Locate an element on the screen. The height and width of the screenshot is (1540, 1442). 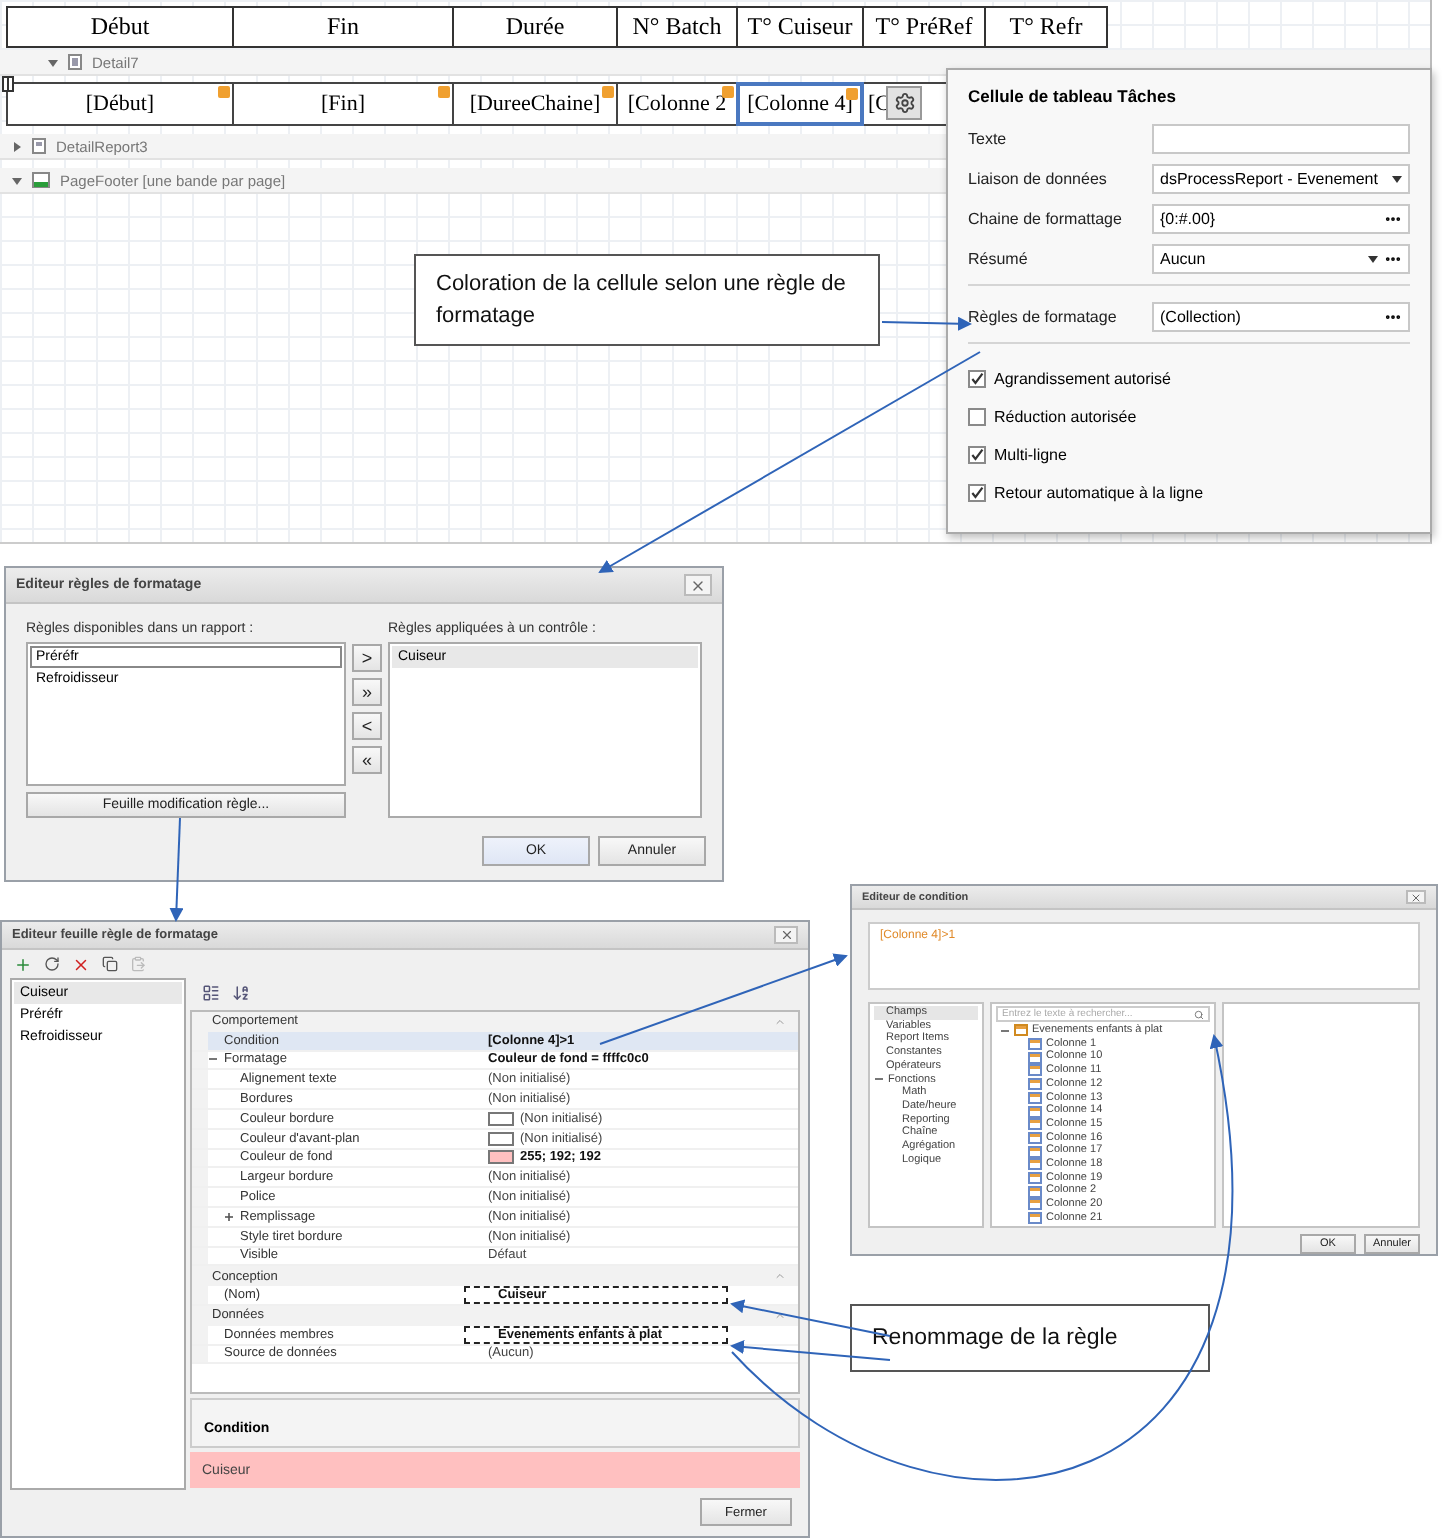
callout-text: Coloration de la cellule selon une règle de formatage is located at coordinates (647, 300).